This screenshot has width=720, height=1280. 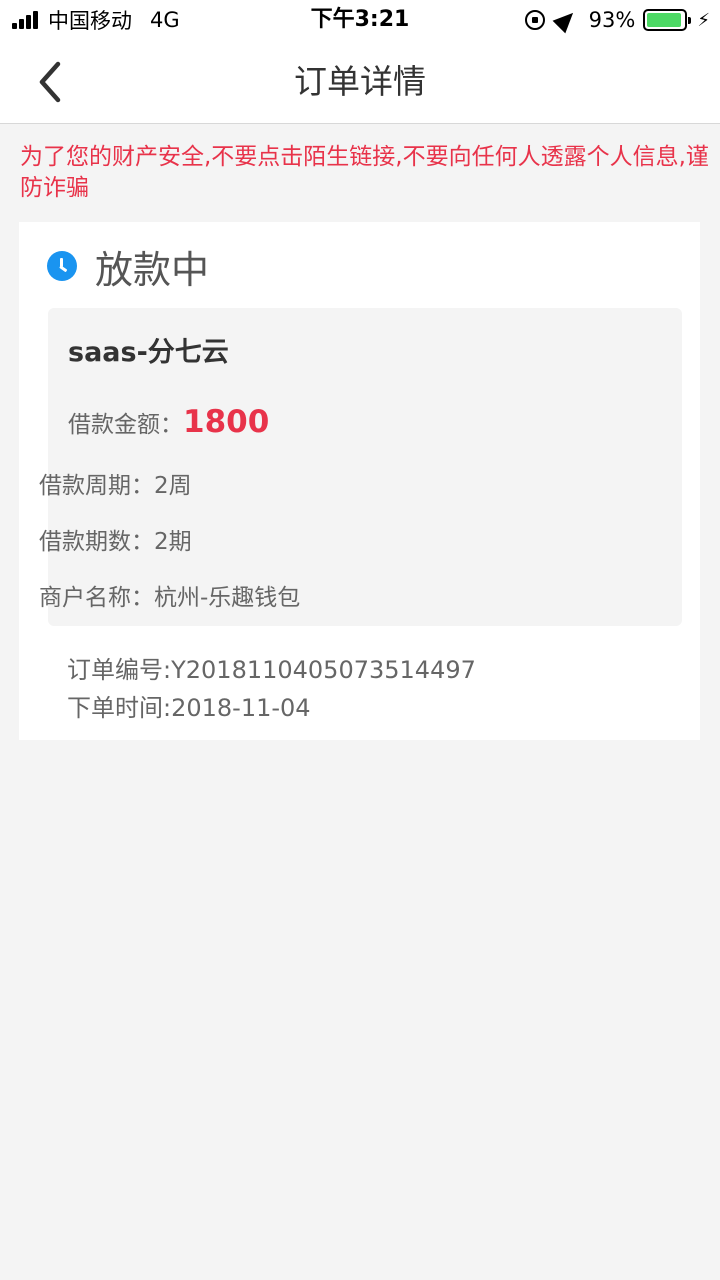 I want to click on order-time-label: 下单时间:, so click(x=119, y=708).